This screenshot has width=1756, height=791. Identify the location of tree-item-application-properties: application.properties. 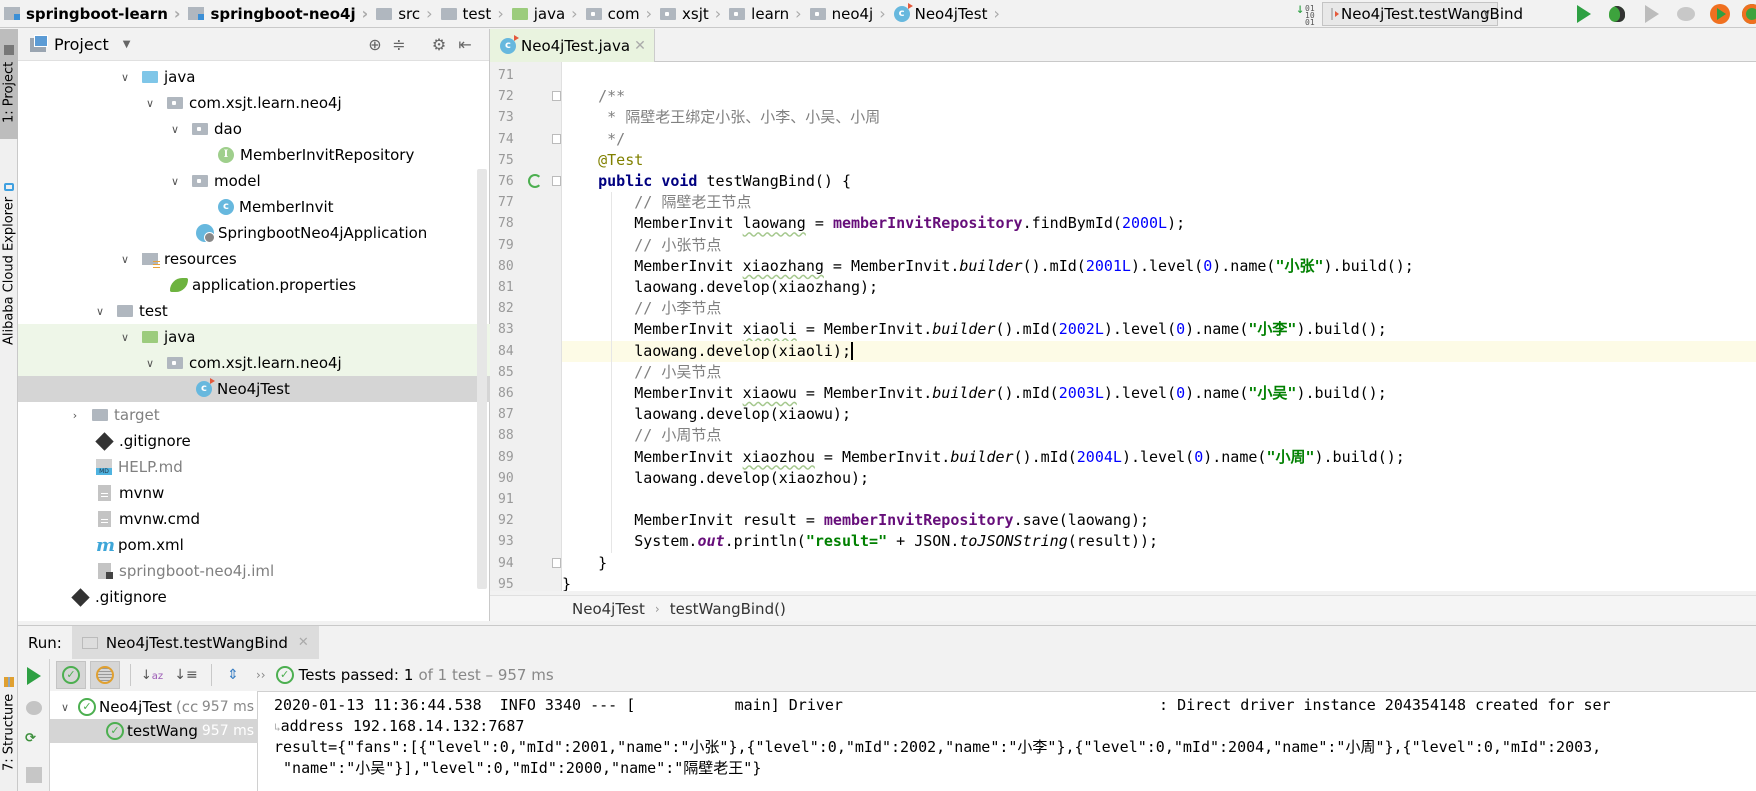
(254, 285).